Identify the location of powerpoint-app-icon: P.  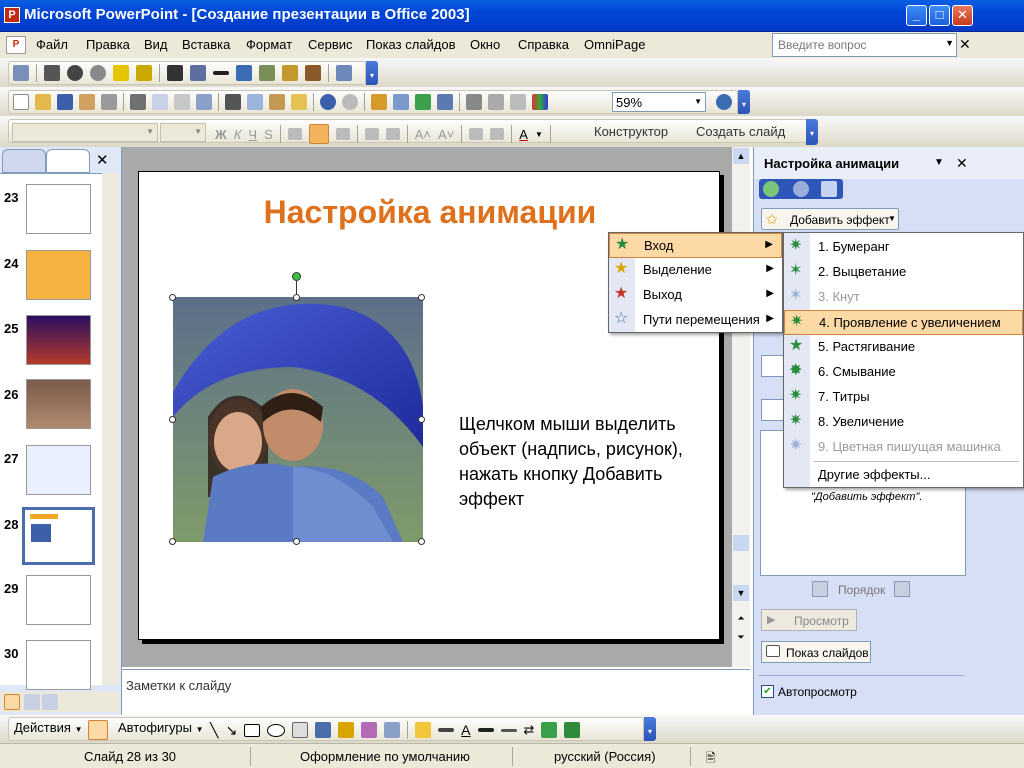
(12, 15).